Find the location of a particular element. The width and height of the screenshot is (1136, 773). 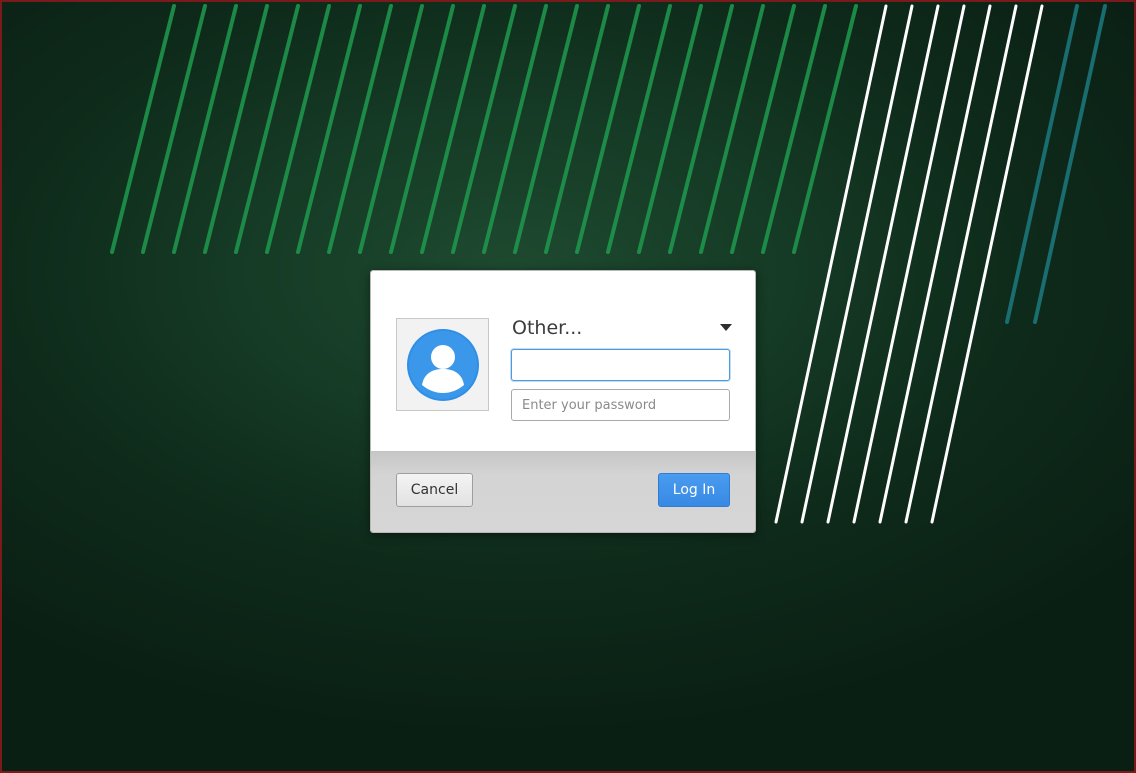

avatar is located at coordinates (442, 364).